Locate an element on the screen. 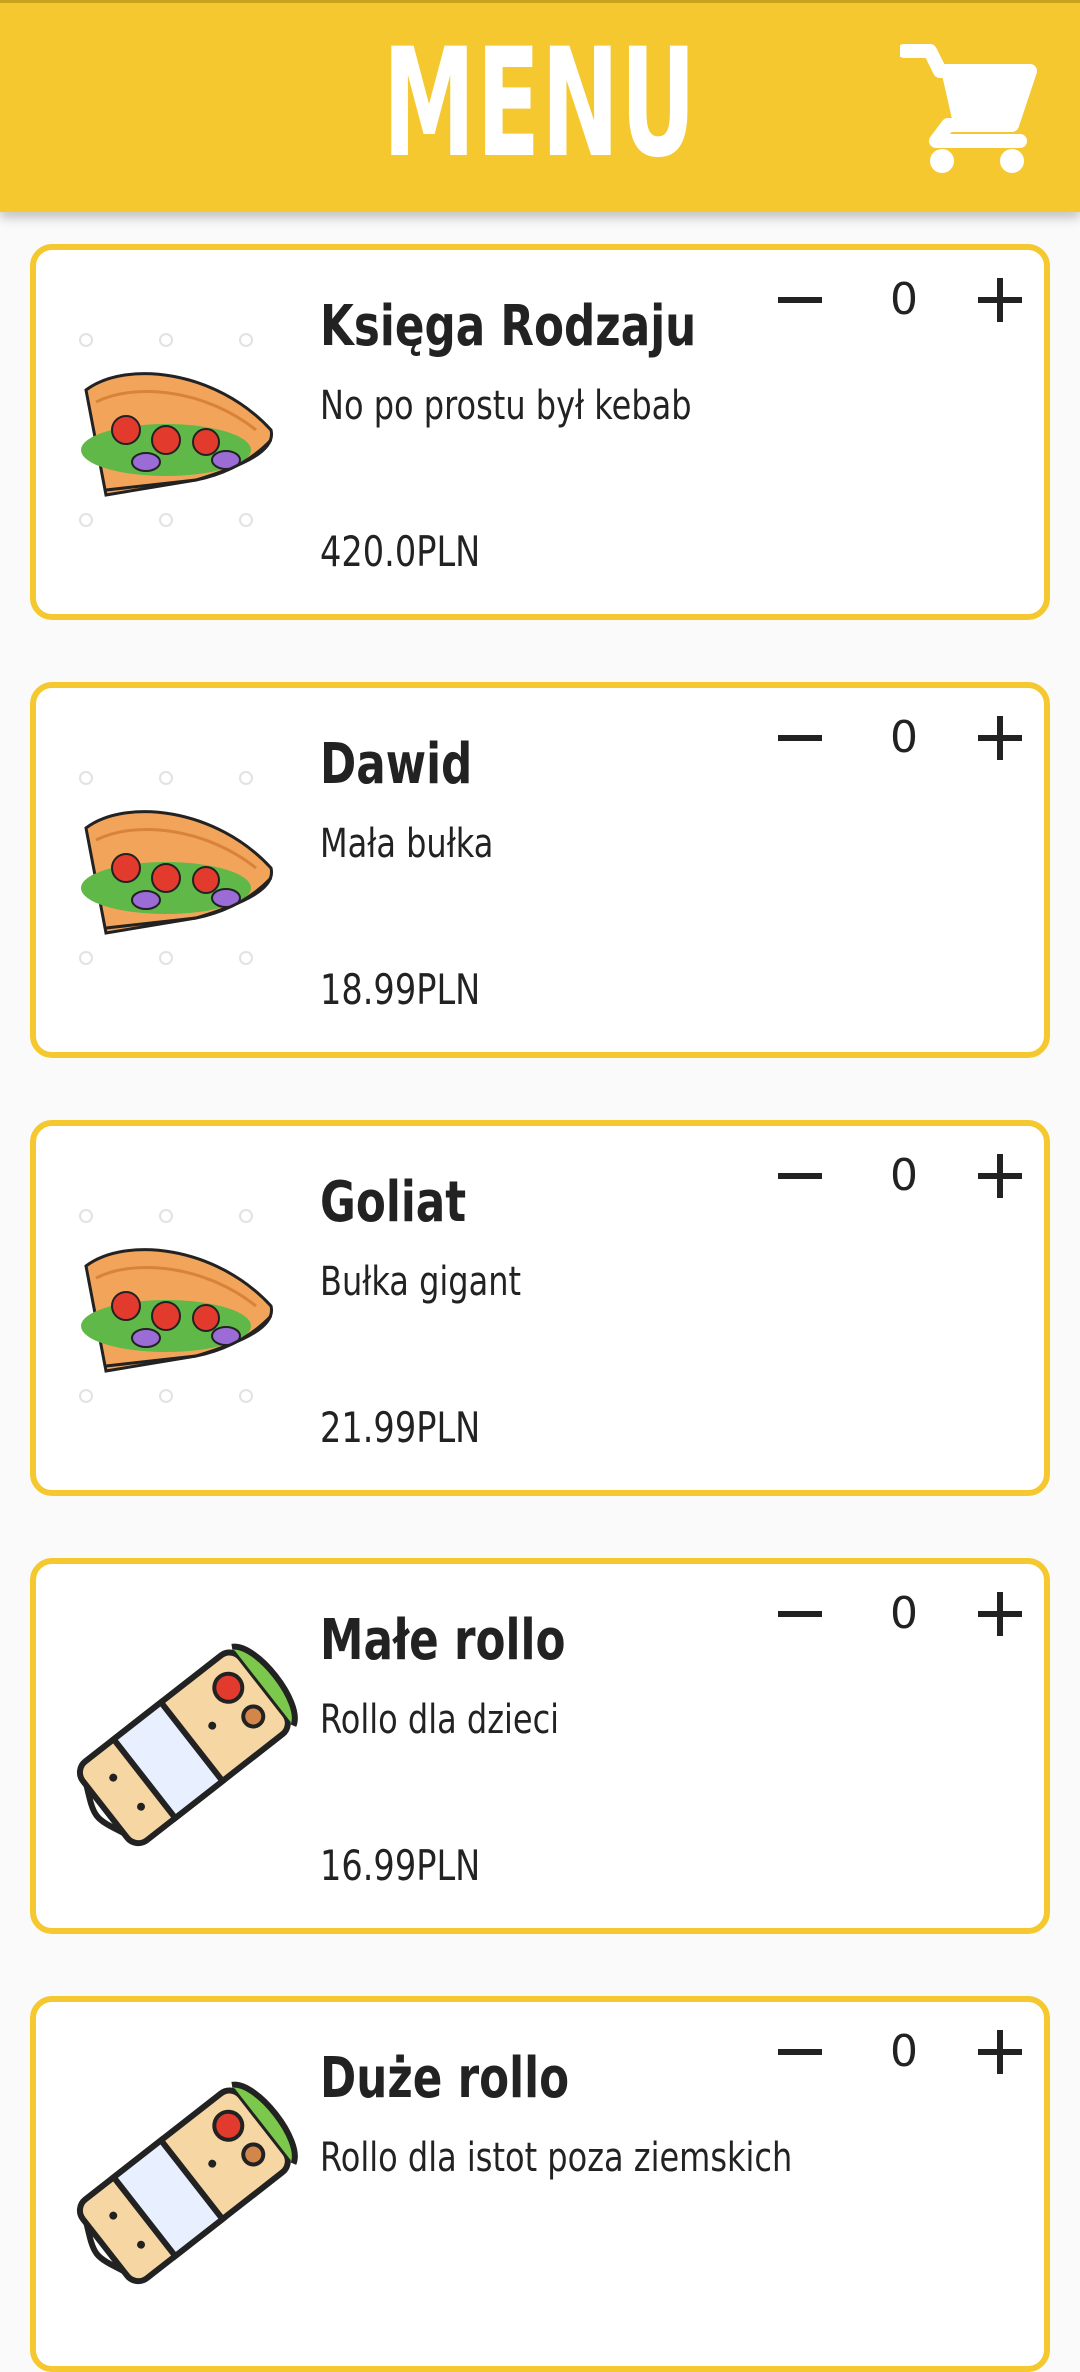 This screenshot has height=2372, width=1080. menu-item-card: Małe rollo Rollo dla dzieci 16.99PLN 0 is located at coordinates (540, 1746).